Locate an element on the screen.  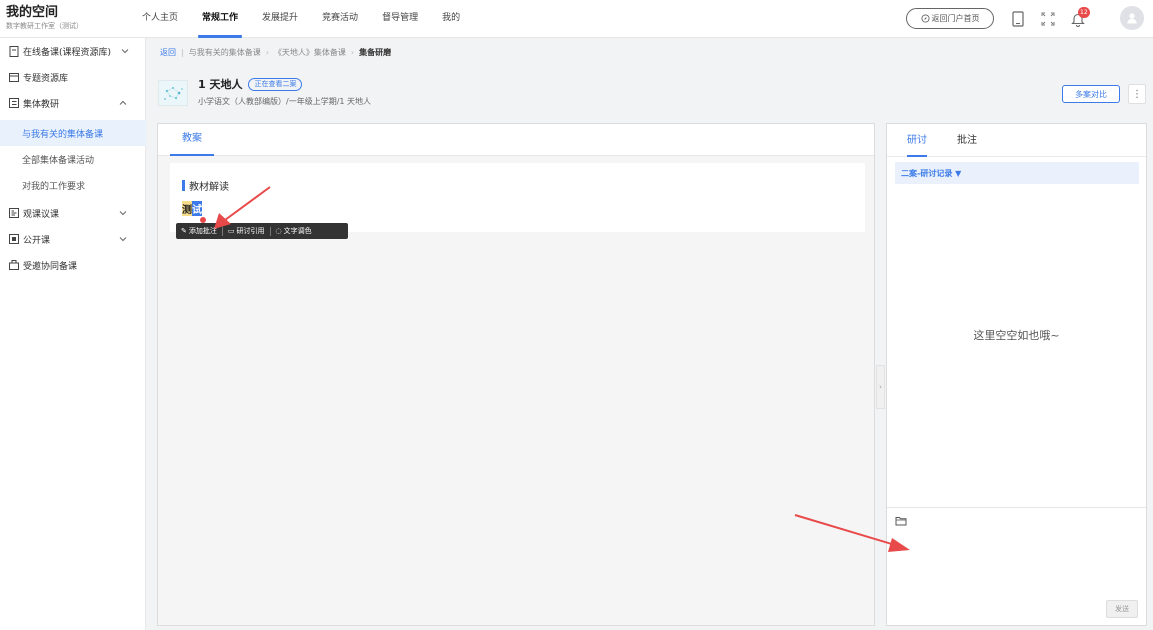
sidebar-item-related-prep: 与我有关的集体备课 is located at coordinates (73, 133).